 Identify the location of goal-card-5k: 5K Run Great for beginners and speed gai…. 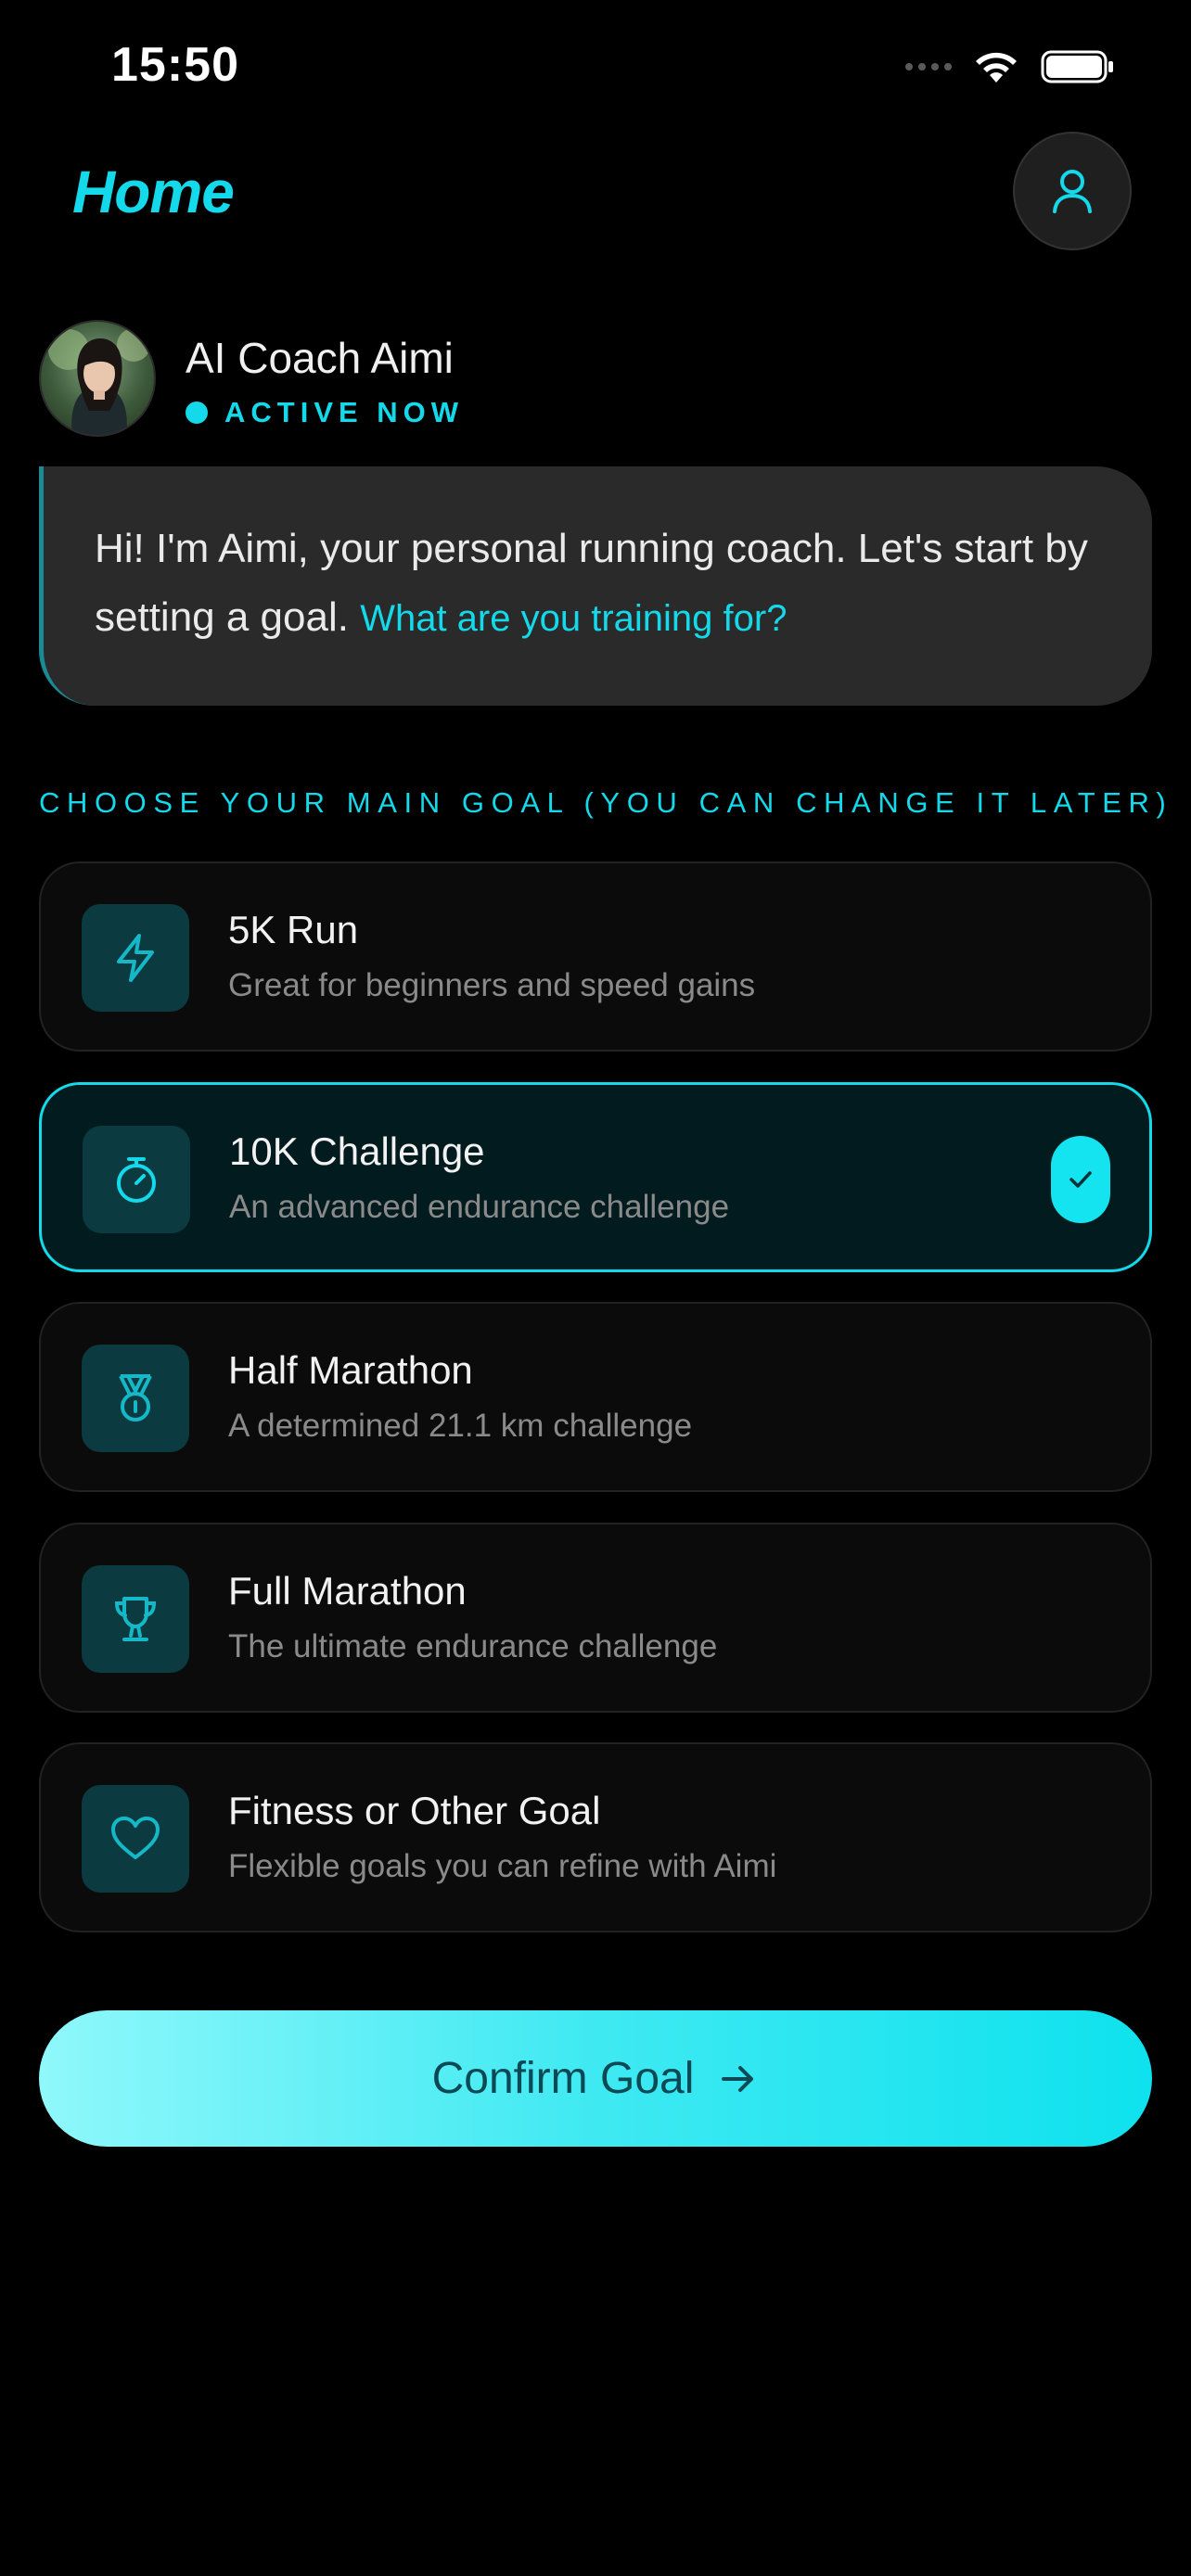
(595, 957).